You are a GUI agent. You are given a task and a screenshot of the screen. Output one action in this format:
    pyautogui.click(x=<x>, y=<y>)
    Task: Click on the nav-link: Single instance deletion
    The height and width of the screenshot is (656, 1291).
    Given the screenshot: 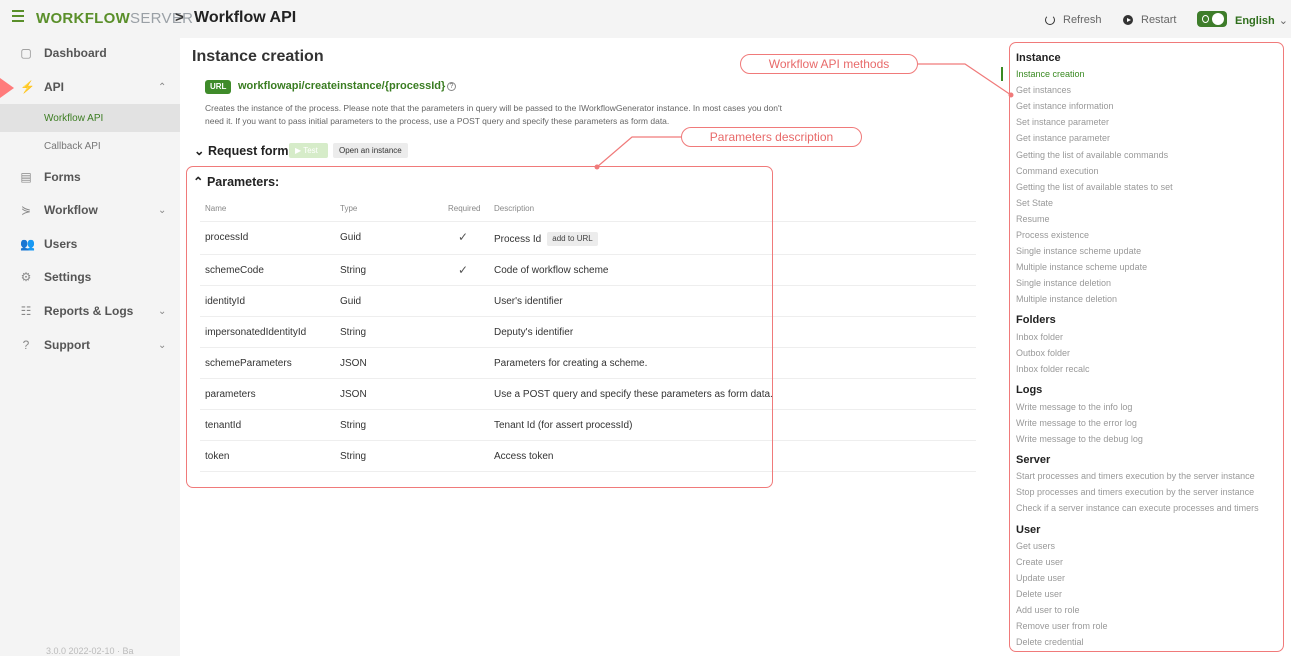 What is the action you would take?
    pyautogui.click(x=1063, y=283)
    